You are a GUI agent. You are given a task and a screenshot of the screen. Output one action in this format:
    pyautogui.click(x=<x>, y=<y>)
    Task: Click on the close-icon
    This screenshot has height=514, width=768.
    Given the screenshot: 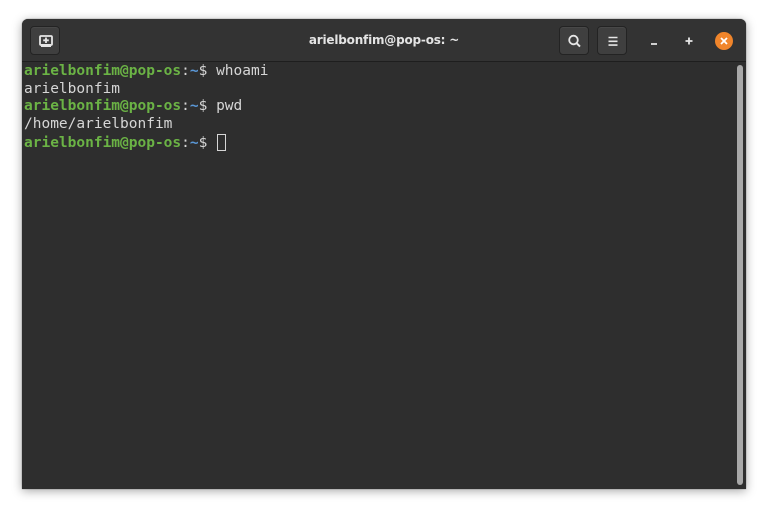 What is the action you would take?
    pyautogui.click(x=724, y=41)
    